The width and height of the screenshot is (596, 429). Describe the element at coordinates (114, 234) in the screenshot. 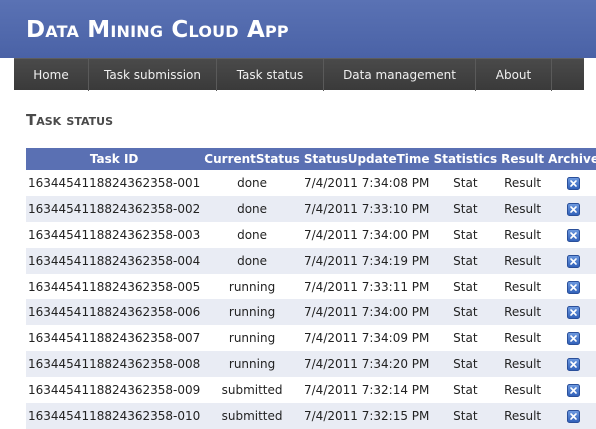

I see `task-id-cell: 1634454118824362358-003` at that location.